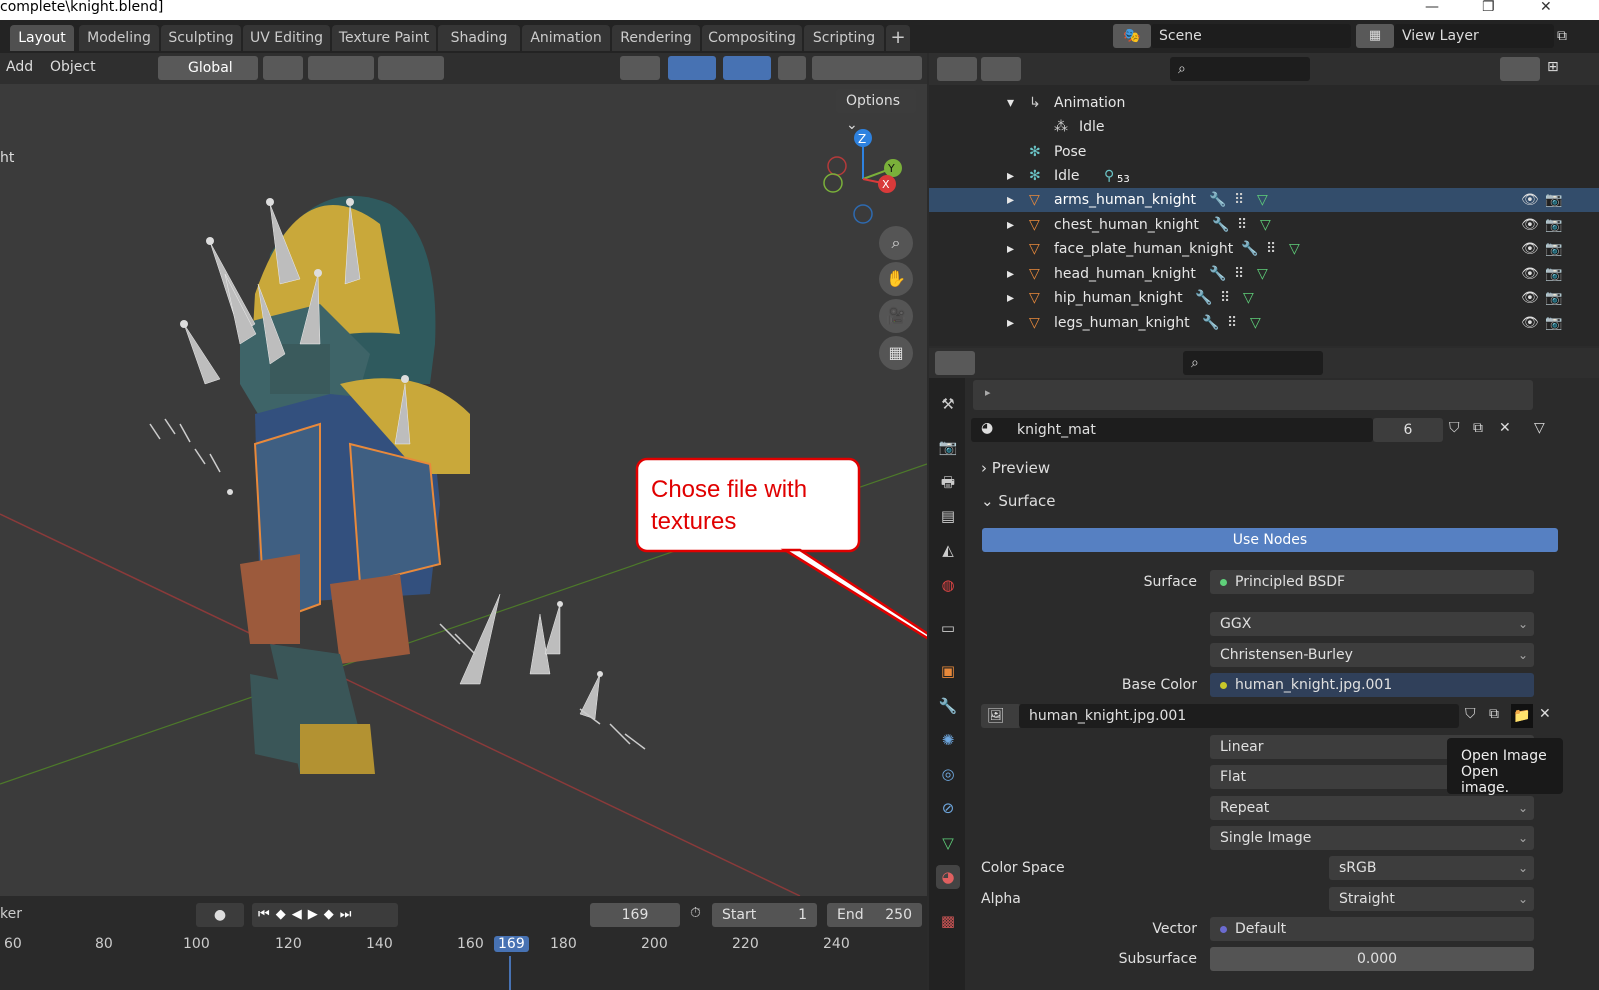  Describe the element at coordinates (948, 671) in the screenshot. I see `object-tab-icon: ▣` at that location.